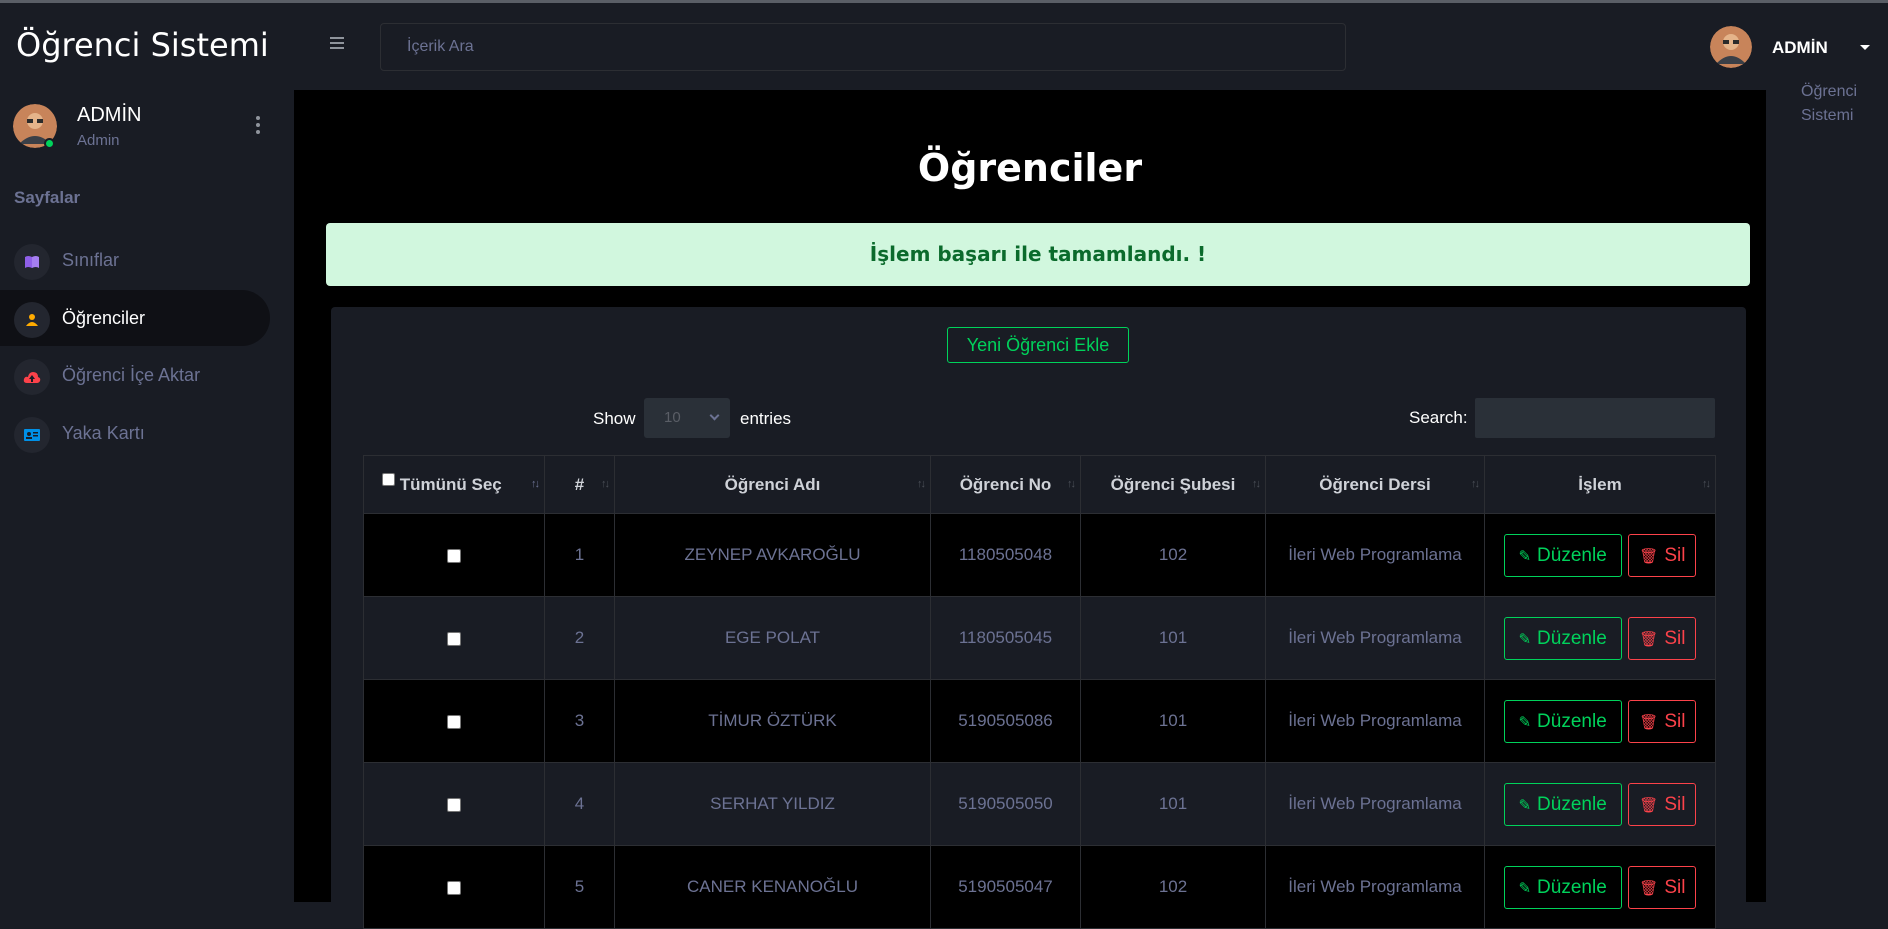 The width and height of the screenshot is (1888, 929). I want to click on student-number: 1180505048, so click(1005, 555).